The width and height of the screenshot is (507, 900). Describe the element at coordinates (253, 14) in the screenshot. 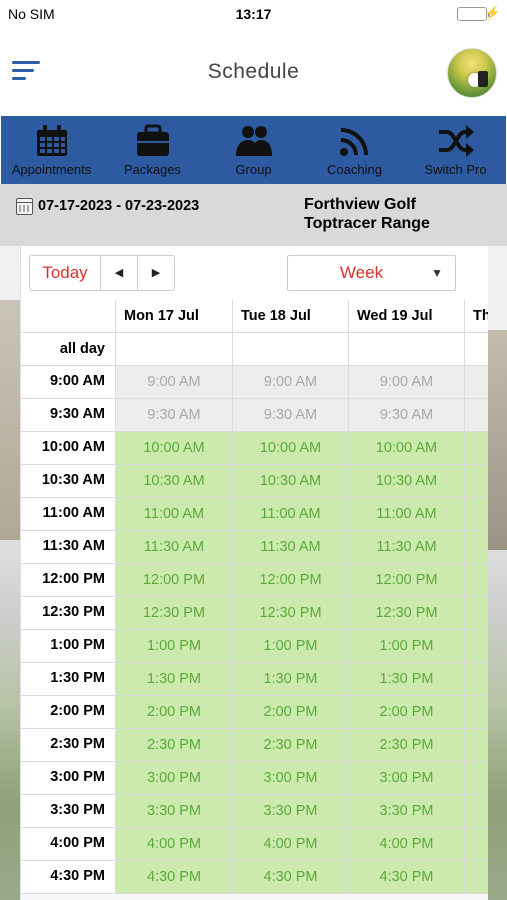

I see `status-bar: No SIM 13:17 ⚡` at that location.